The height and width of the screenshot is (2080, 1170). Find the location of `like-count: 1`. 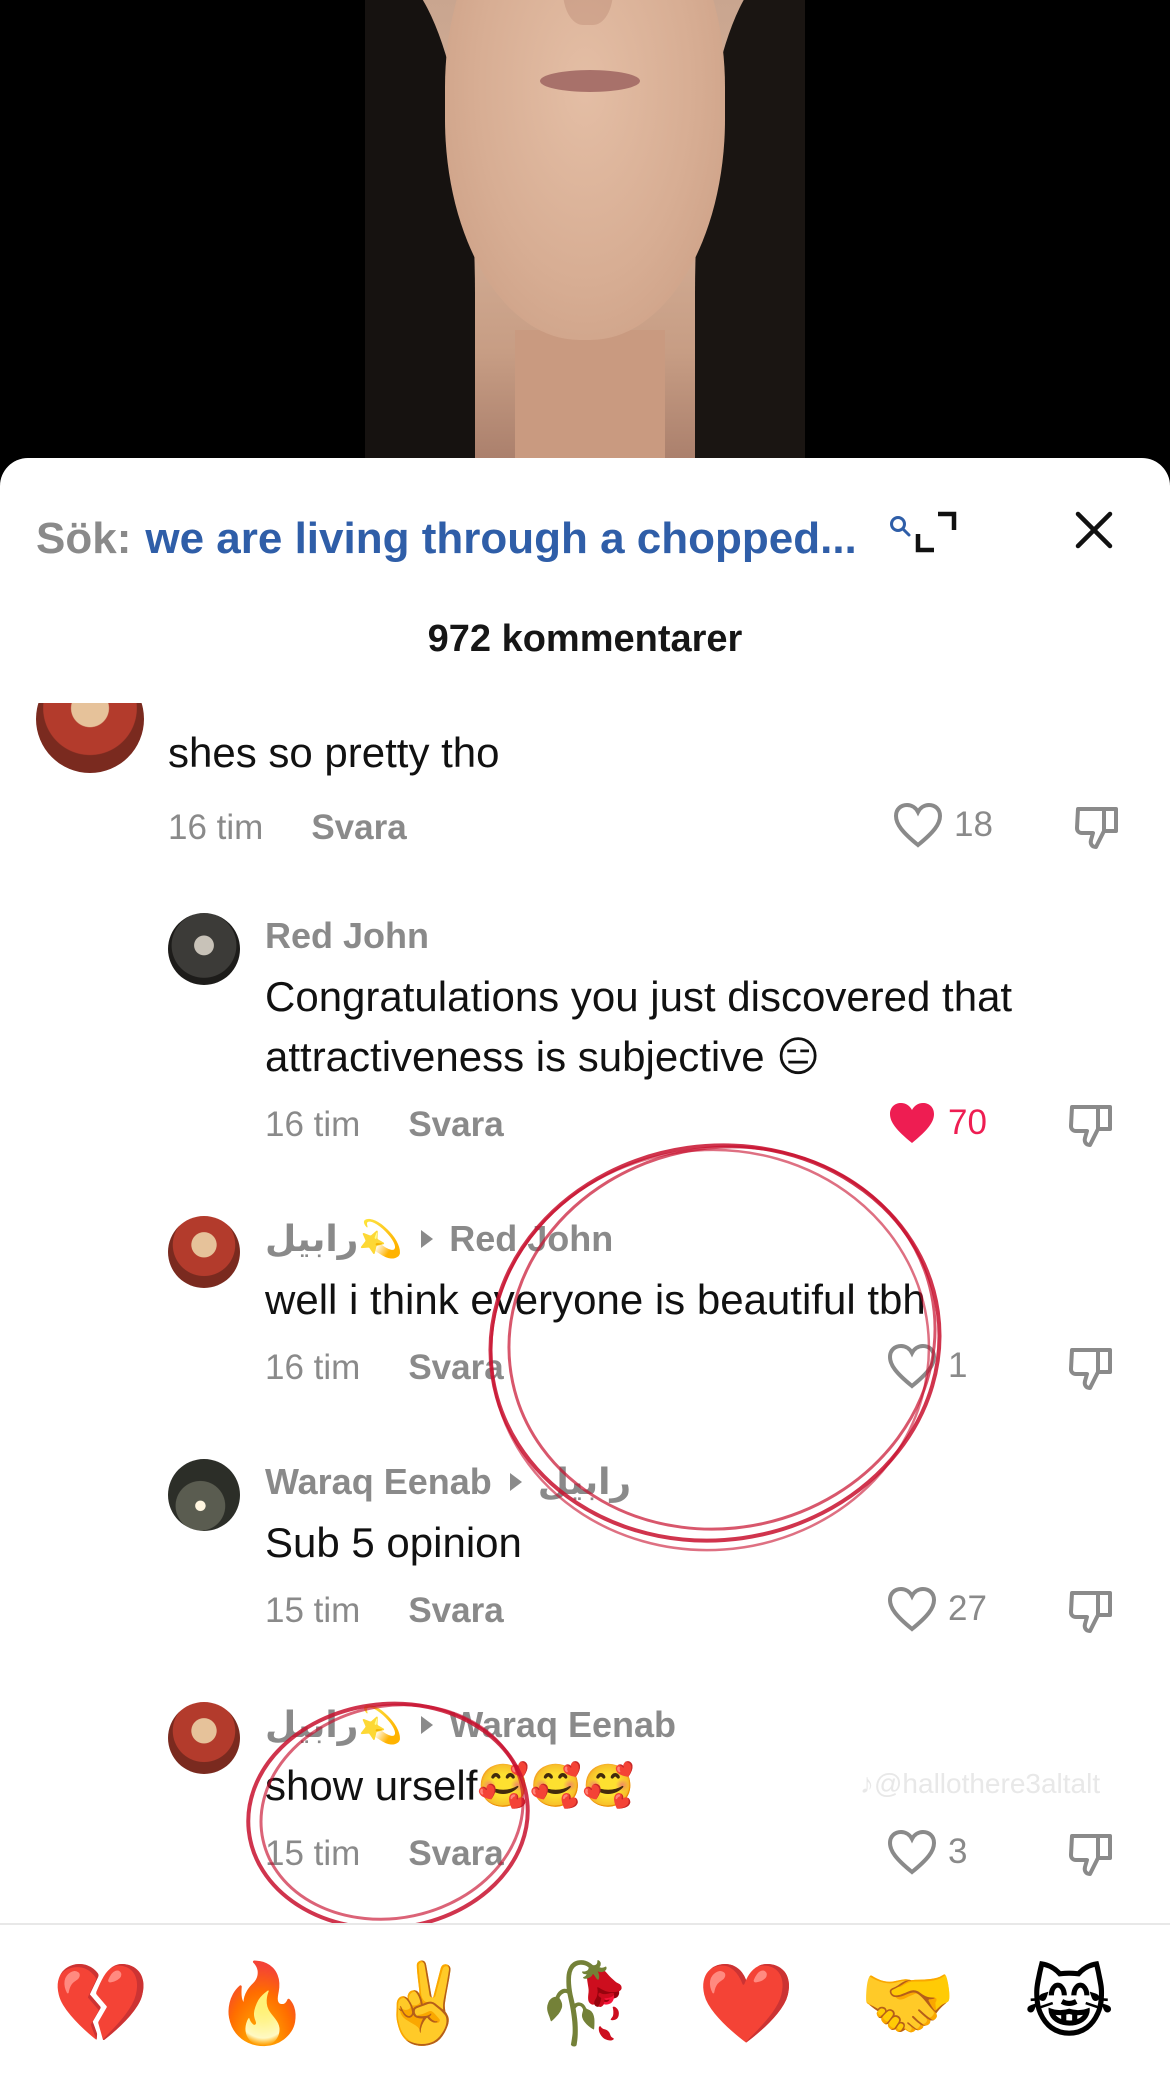

like-count: 1 is located at coordinates (958, 1365).